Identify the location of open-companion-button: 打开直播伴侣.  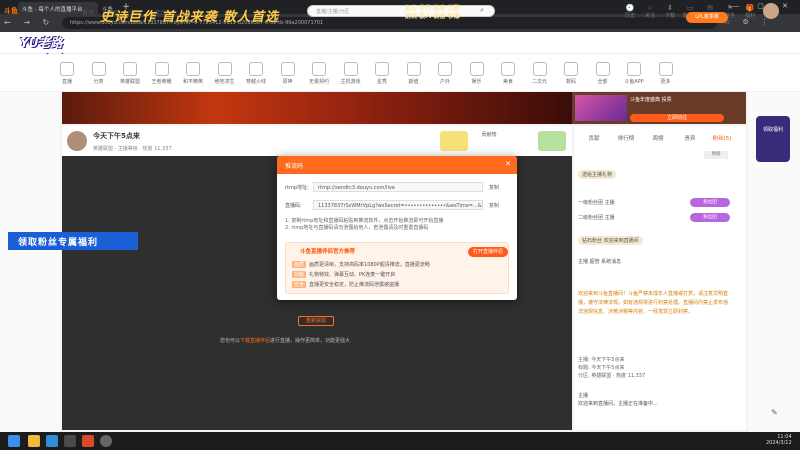
(488, 252).